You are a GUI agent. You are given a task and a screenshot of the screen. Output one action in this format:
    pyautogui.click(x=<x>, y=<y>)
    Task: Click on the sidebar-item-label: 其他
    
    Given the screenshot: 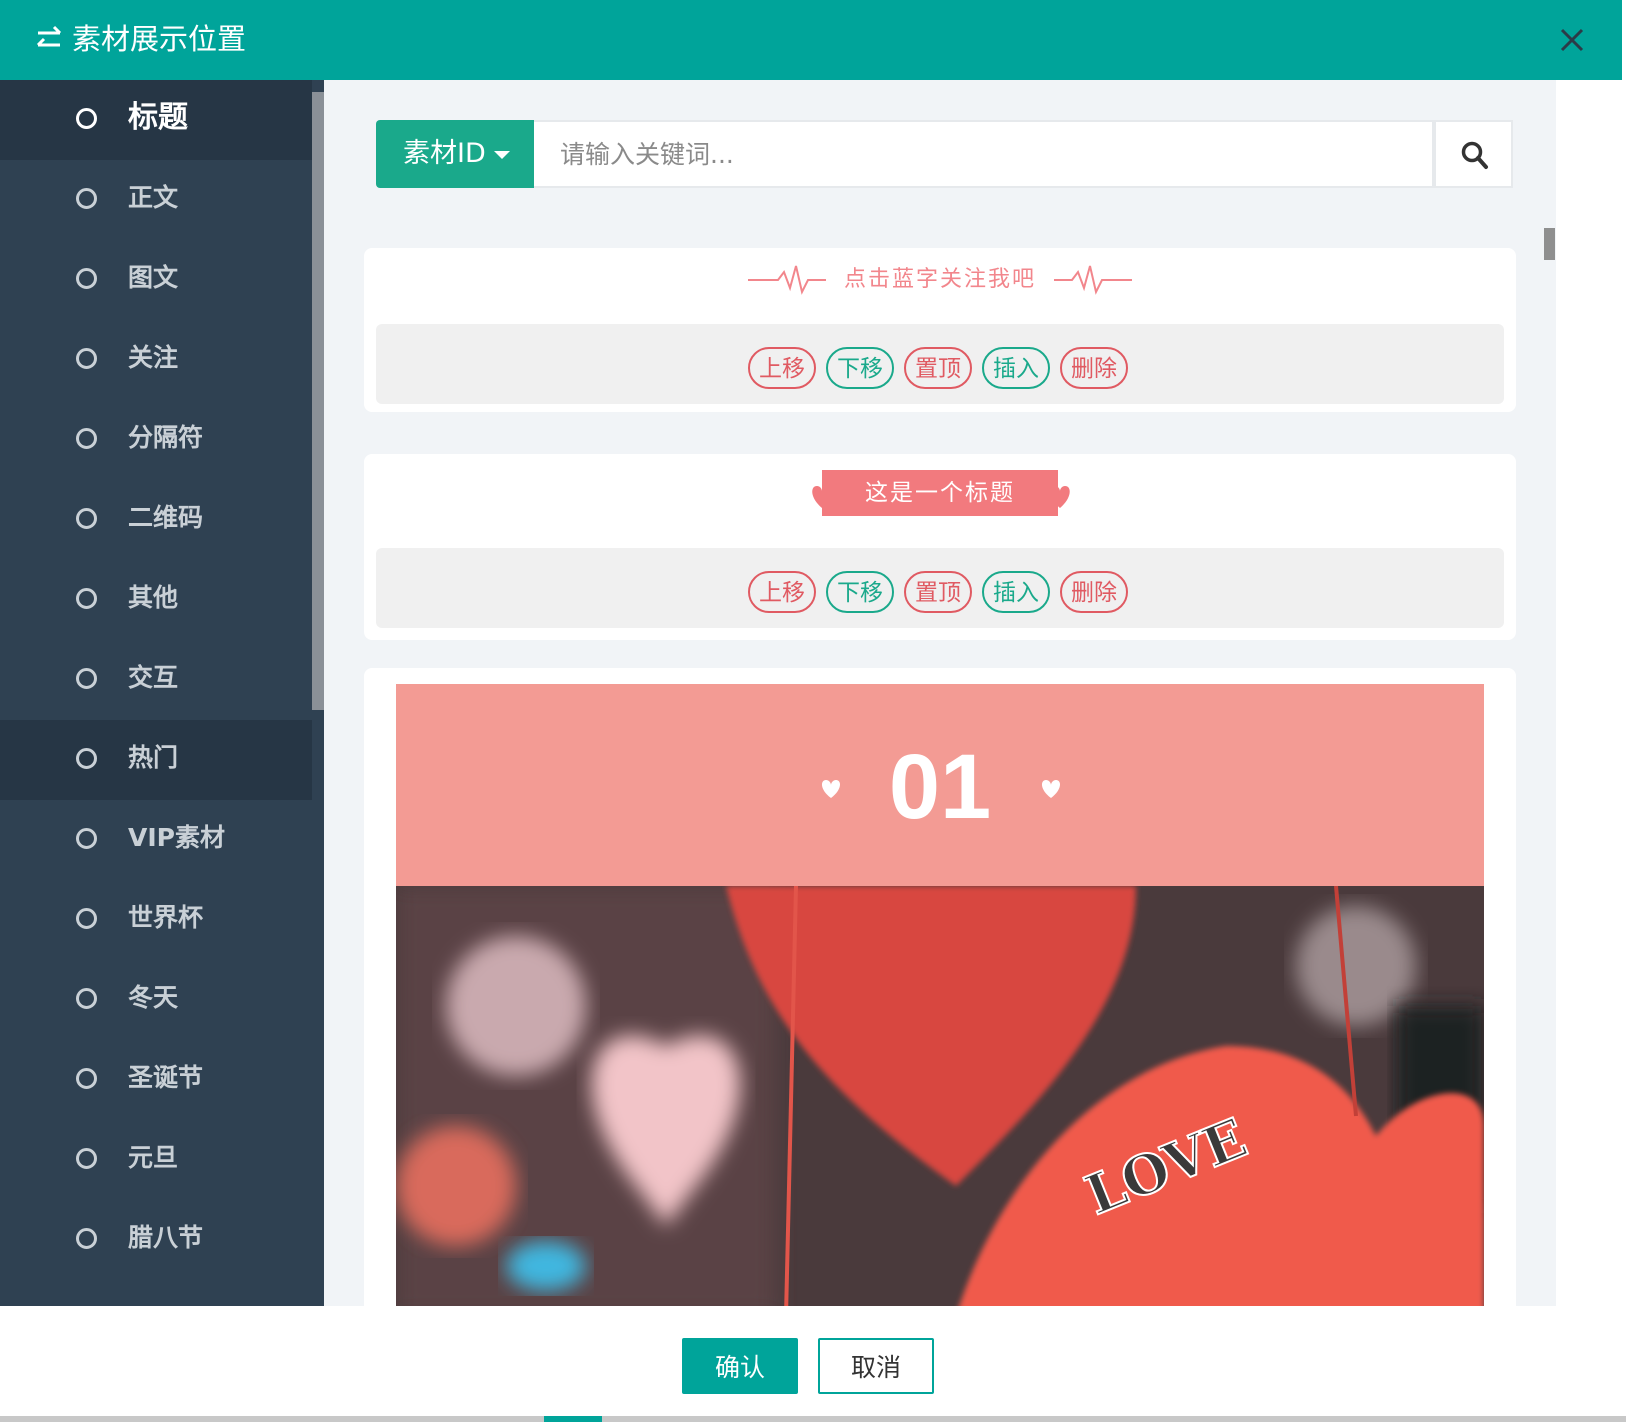 What is the action you would take?
    pyautogui.click(x=153, y=597)
    